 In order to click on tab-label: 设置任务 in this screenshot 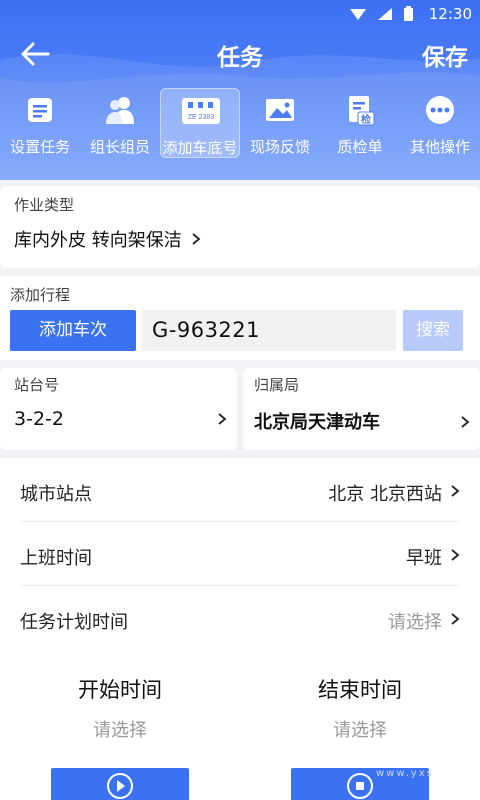, I will do `click(39, 147)`.